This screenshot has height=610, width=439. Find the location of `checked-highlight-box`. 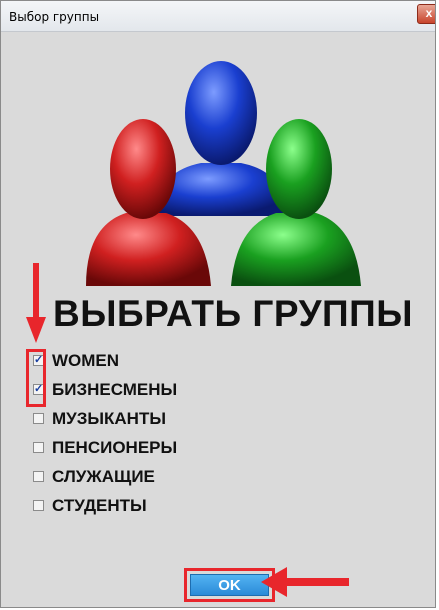

checked-highlight-box is located at coordinates (36, 378).